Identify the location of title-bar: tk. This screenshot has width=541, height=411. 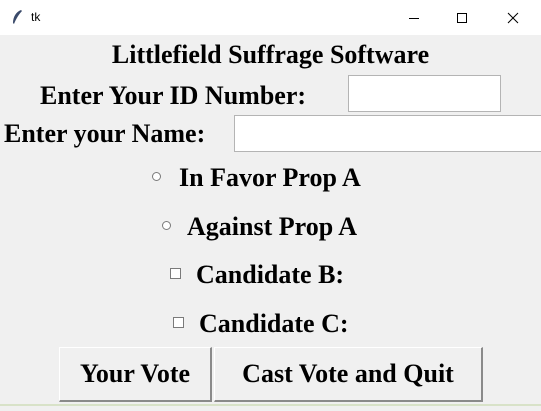
(270, 17).